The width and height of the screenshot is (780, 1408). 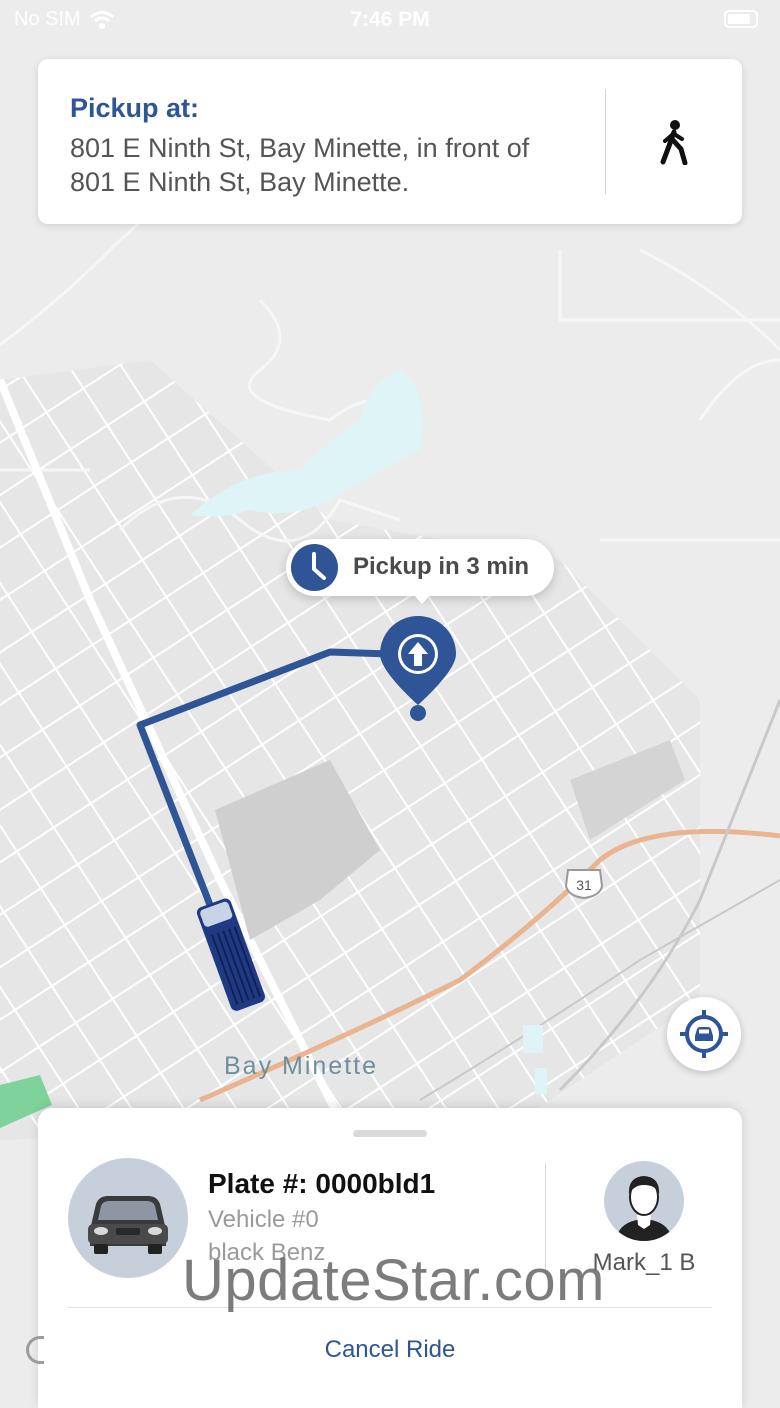 What do you see at coordinates (390, 1350) in the screenshot?
I see `cancel-ride-button: Cancel Ride` at bounding box center [390, 1350].